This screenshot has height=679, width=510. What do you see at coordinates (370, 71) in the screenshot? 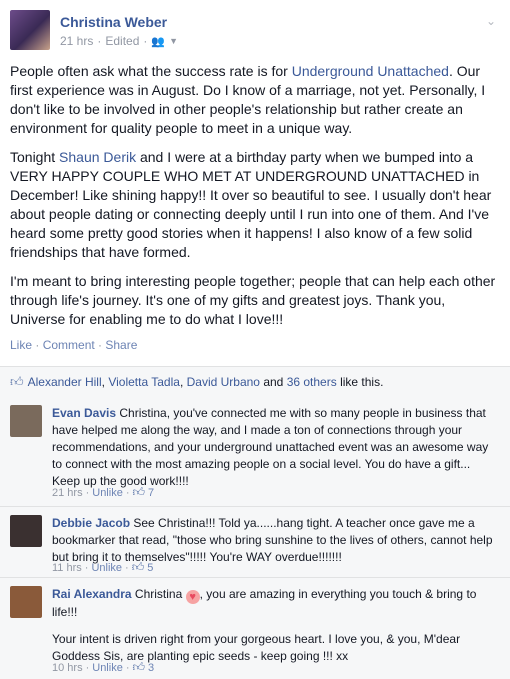
I see `underground-unattached-link: Underground Unattached` at bounding box center [370, 71].